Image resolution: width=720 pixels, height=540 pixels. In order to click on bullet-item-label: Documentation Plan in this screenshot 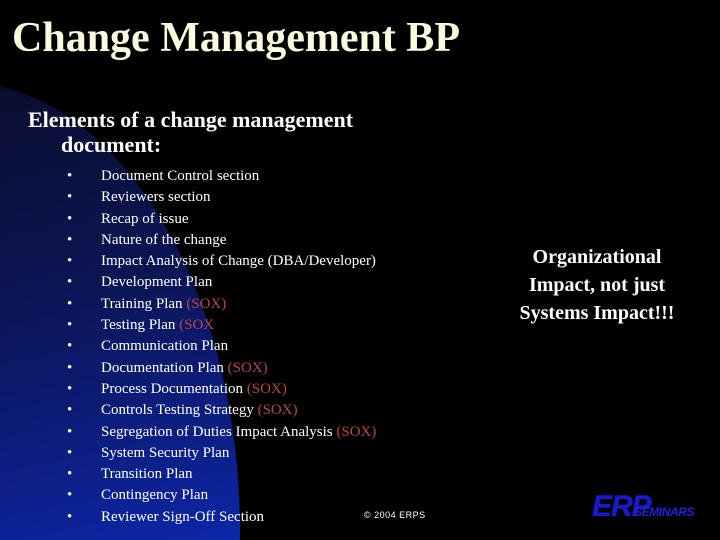, I will do `click(164, 367)`.